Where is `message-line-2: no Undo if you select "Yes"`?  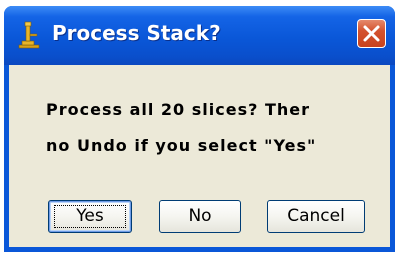 message-line-2: no Undo if you select "Yes" is located at coordinates (181, 145).